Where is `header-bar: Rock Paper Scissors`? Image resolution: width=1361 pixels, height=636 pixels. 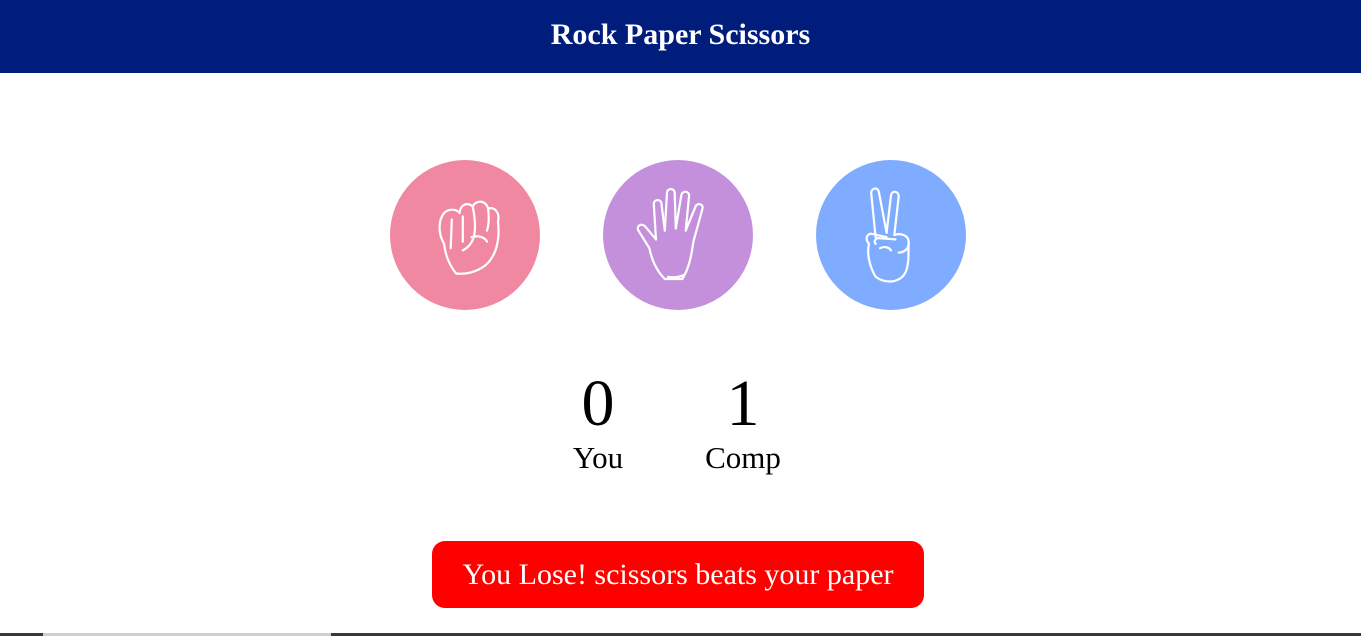 header-bar: Rock Paper Scissors is located at coordinates (680, 36).